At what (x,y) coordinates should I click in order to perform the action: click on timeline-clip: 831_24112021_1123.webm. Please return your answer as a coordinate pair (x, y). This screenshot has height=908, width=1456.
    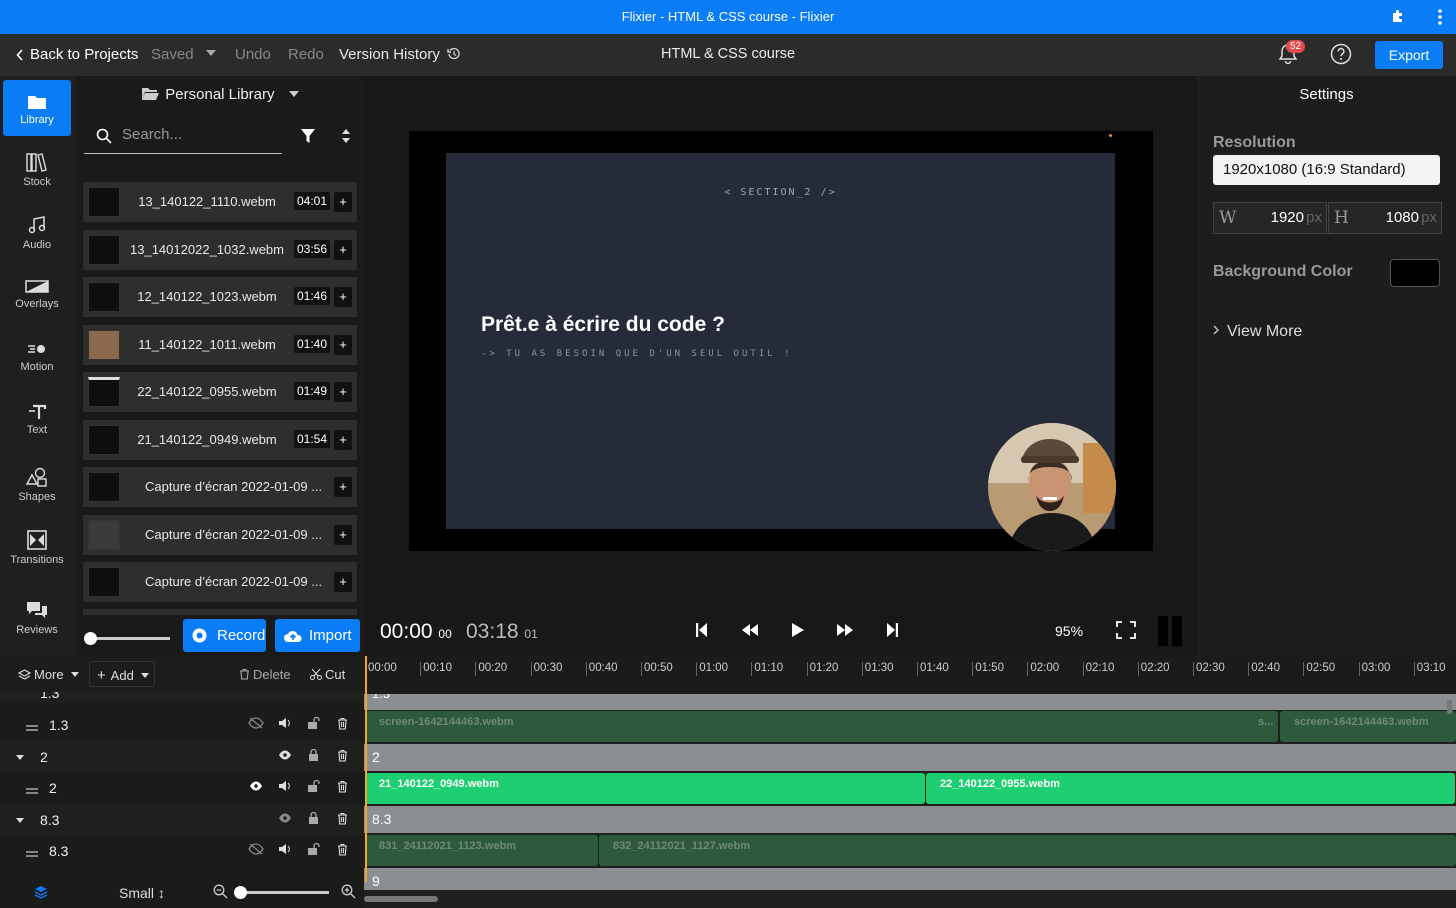
    Looking at the image, I should click on (481, 850).